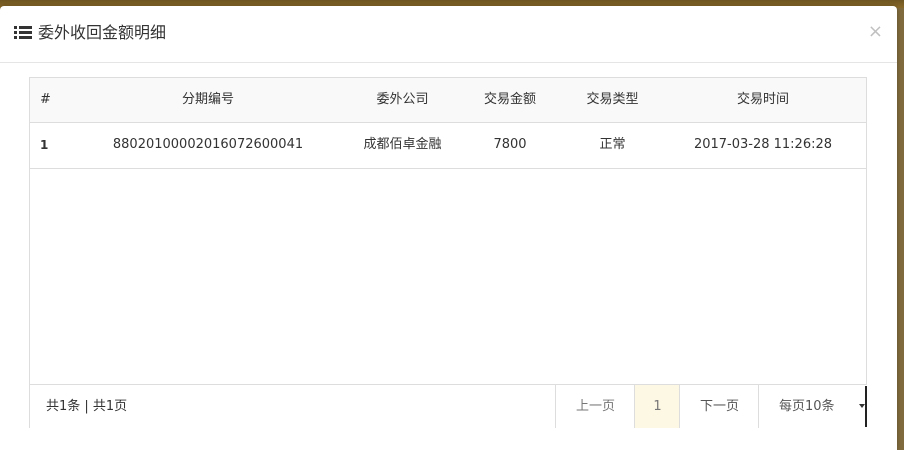 Image resolution: width=904 pixels, height=450 pixels. I want to click on list-icon, so click(23, 33).